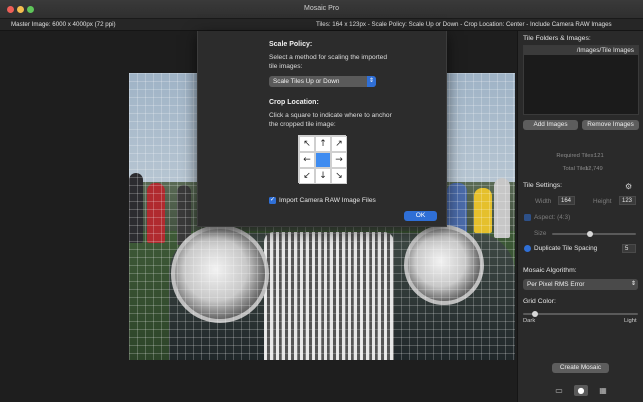 Image resolution: width=643 pixels, height=402 pixels. Describe the element at coordinates (272, 200) in the screenshot. I see `import-raw-checkbox: ✓` at that location.